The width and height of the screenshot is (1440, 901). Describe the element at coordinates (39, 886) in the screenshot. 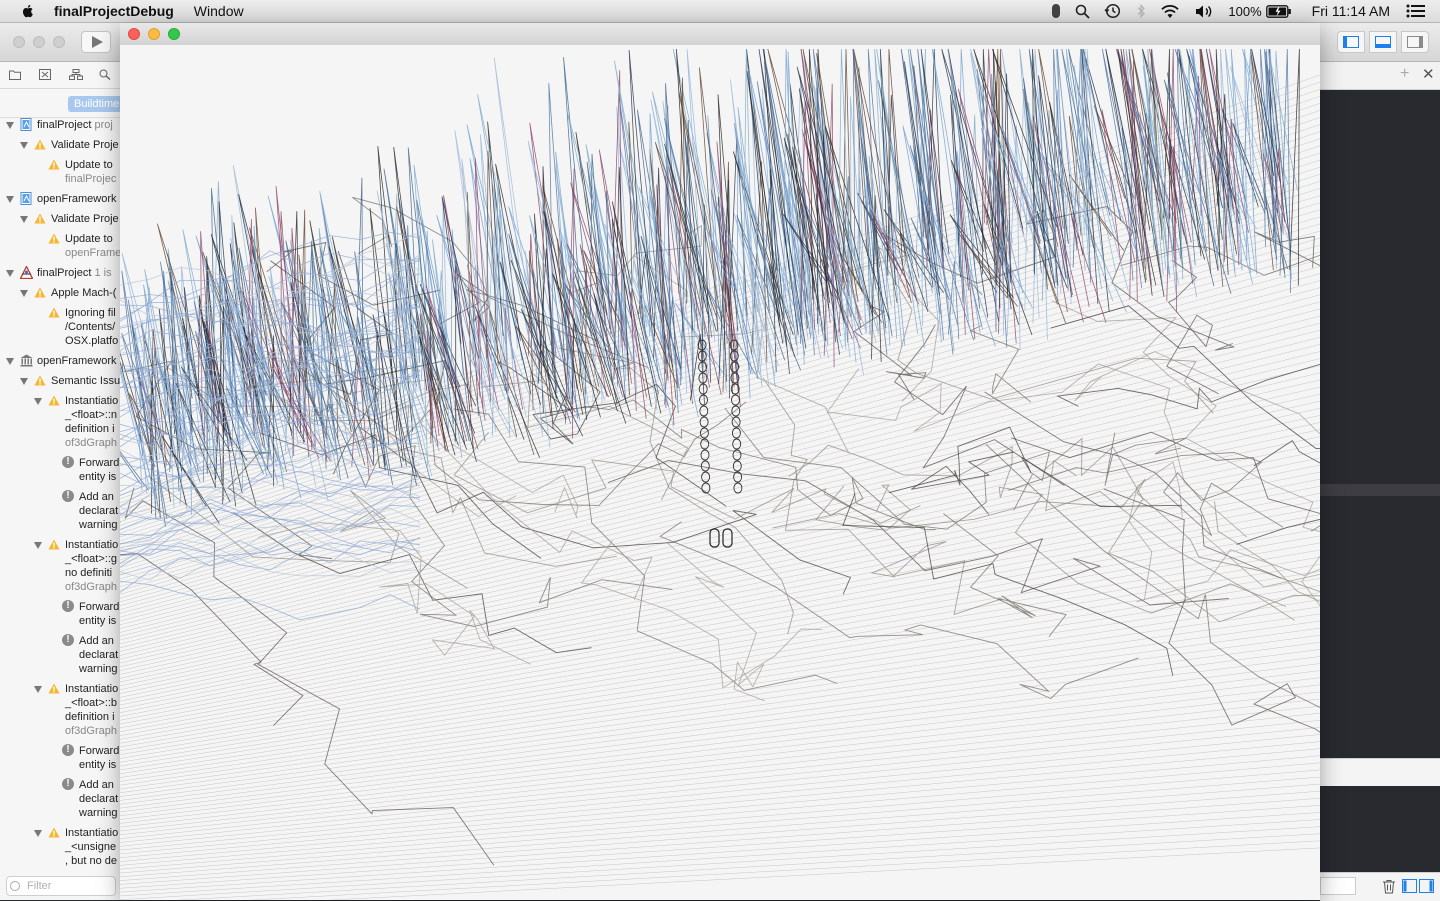

I see `filter-placeholder: Filter` at that location.